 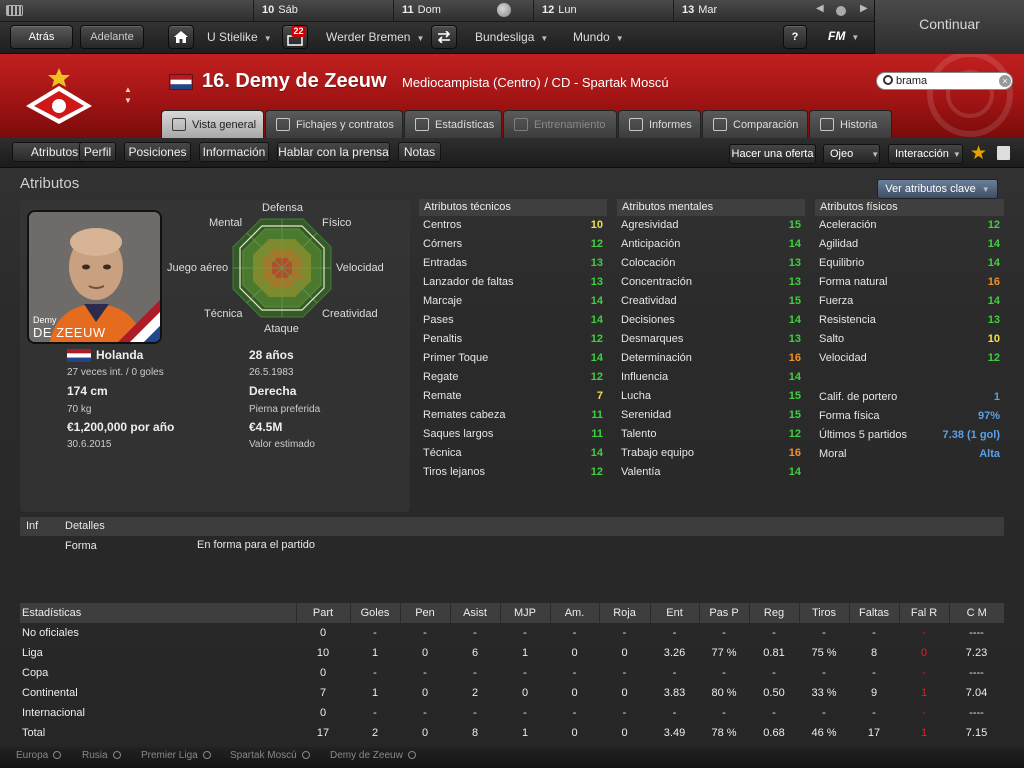 What do you see at coordinates (850, 124) in the screenshot?
I see `tab-historia: Historia` at bounding box center [850, 124].